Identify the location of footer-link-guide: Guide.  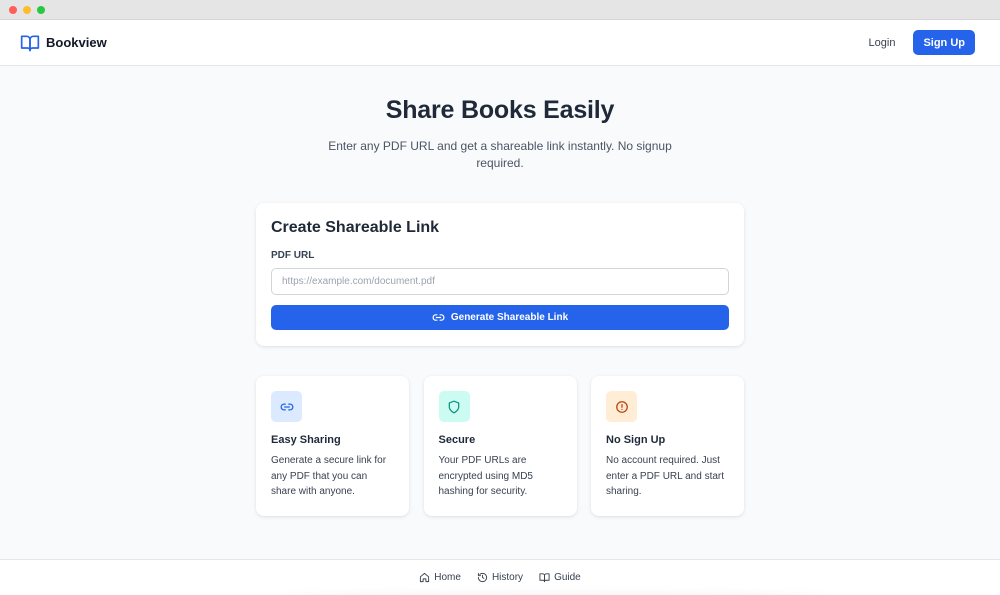
(560, 577).